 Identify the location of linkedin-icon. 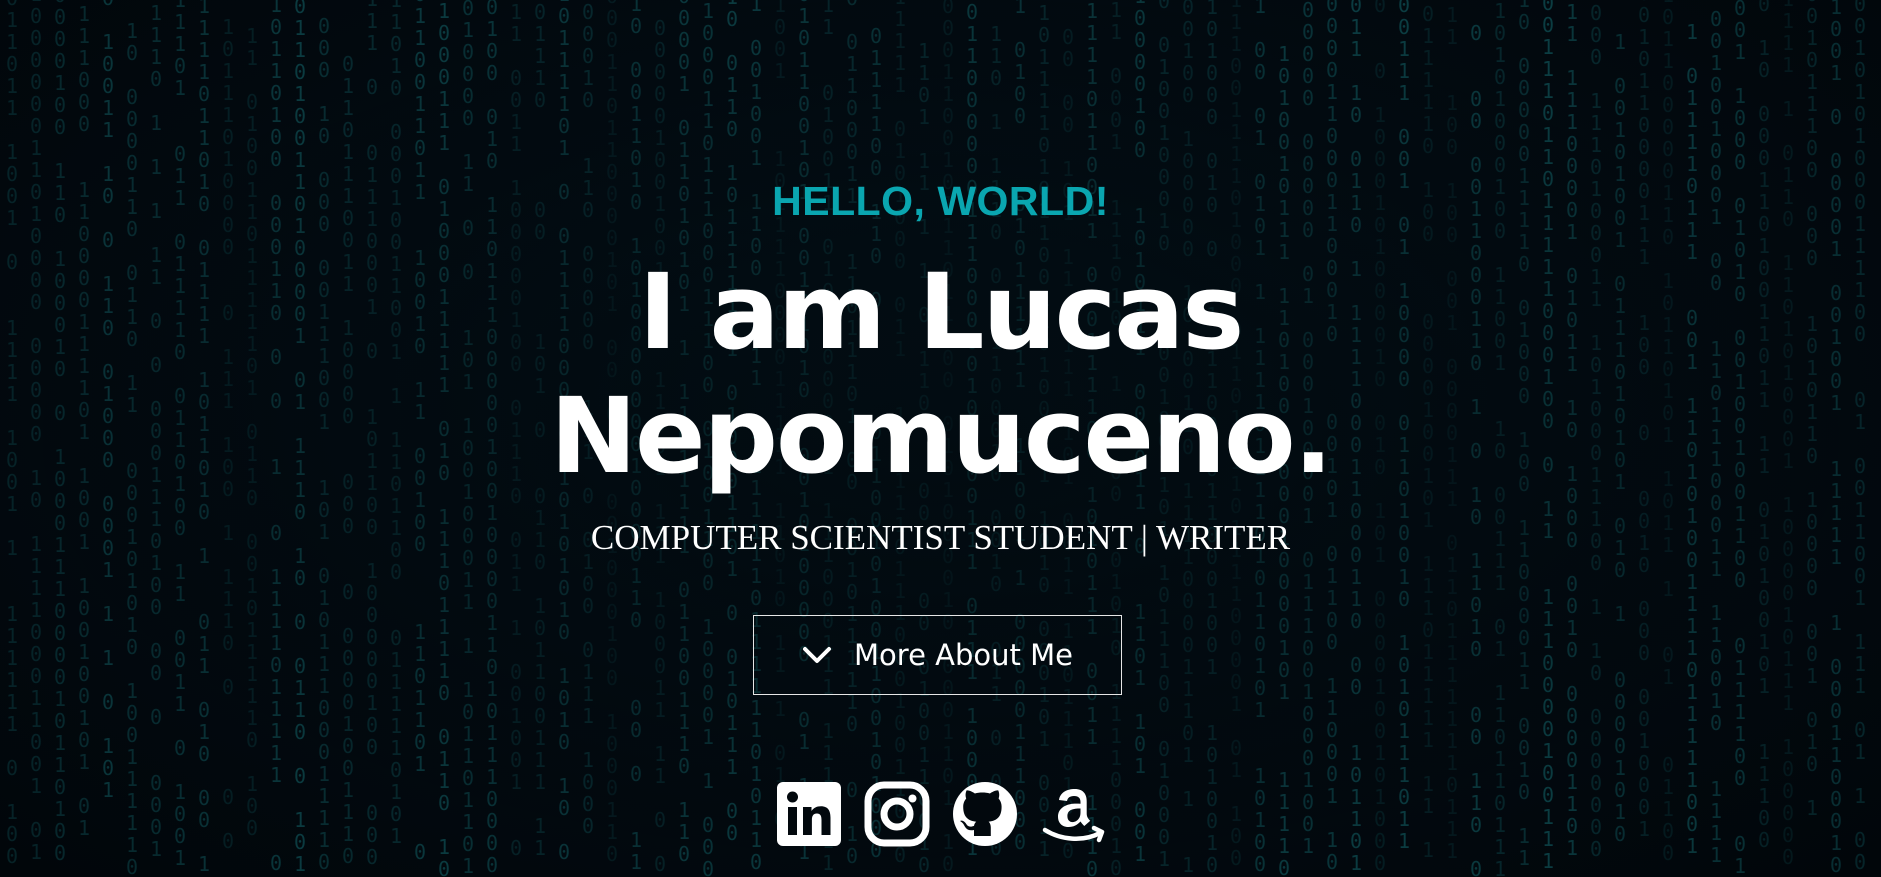
(808, 814).